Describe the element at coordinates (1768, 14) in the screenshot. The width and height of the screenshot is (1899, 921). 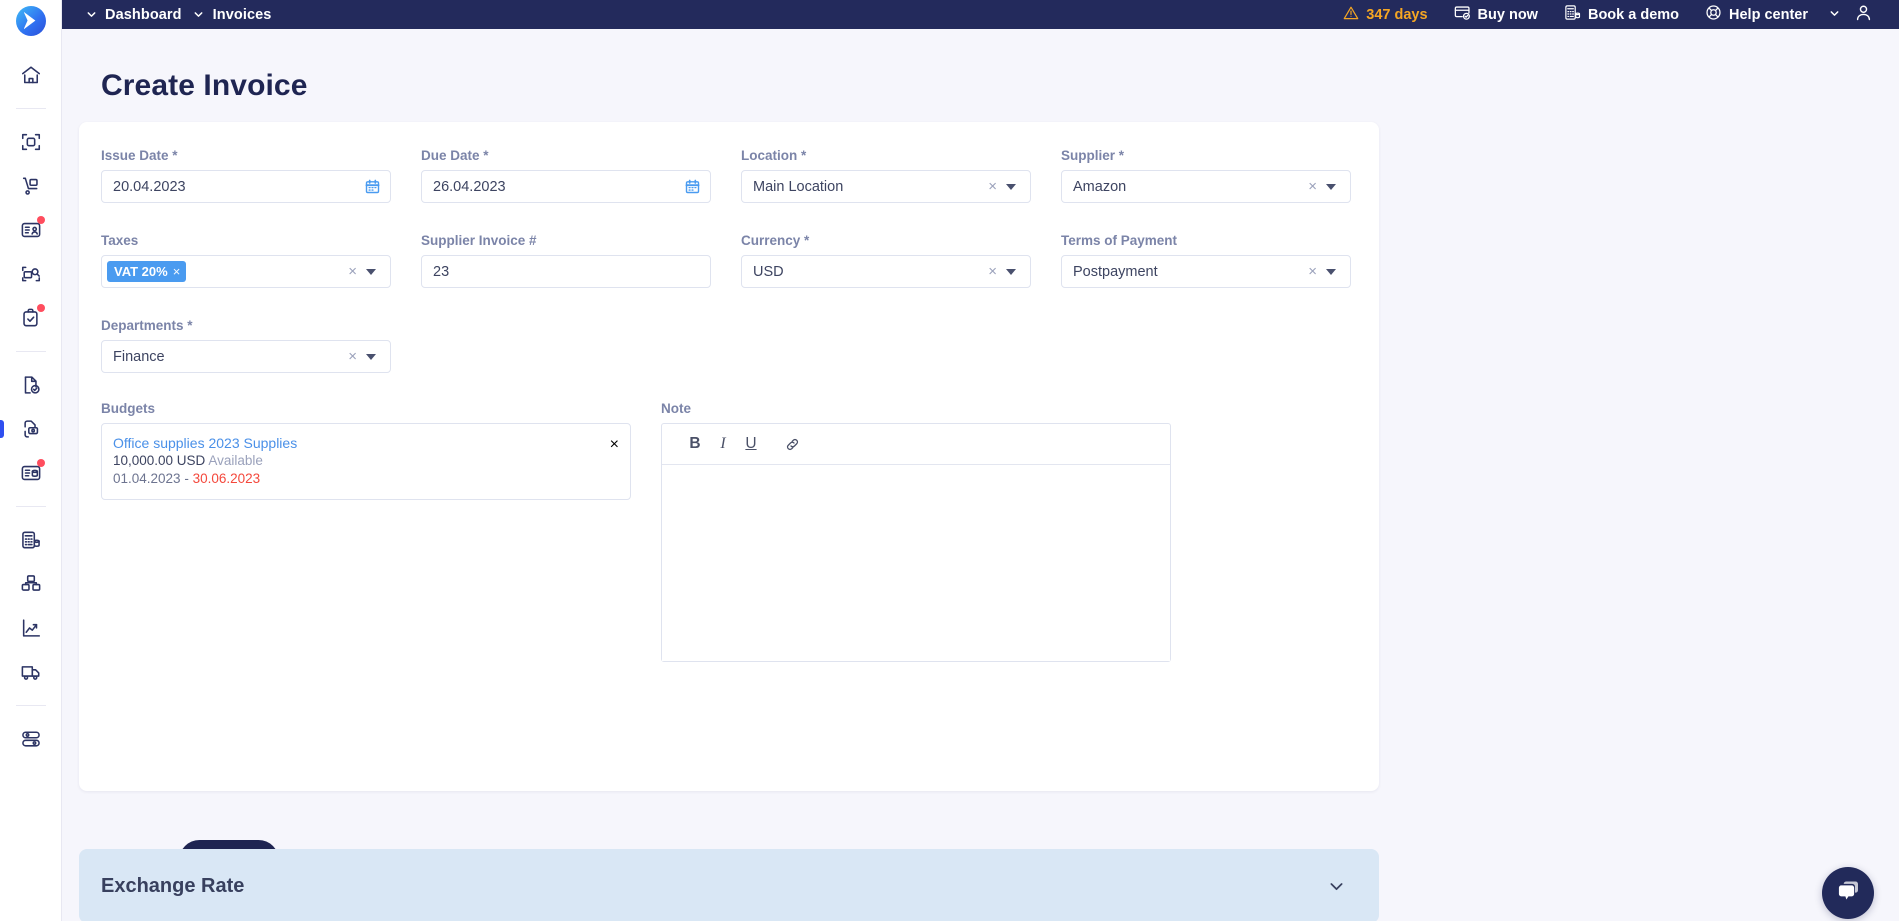
I see `help-center-label: Help center` at that location.